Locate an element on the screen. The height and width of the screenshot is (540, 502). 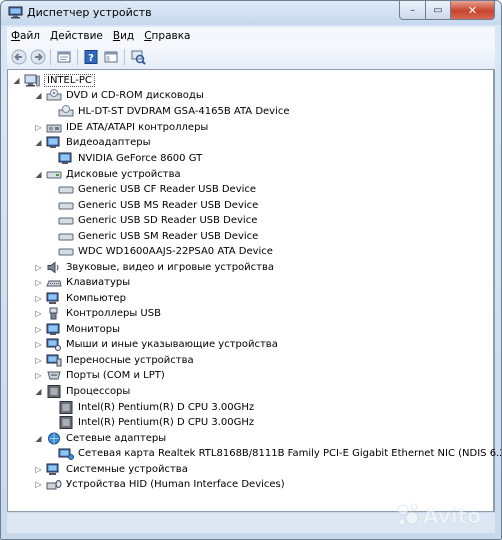
tree-category-system: ▷ Системные устройства is located at coordinates (111, 469).